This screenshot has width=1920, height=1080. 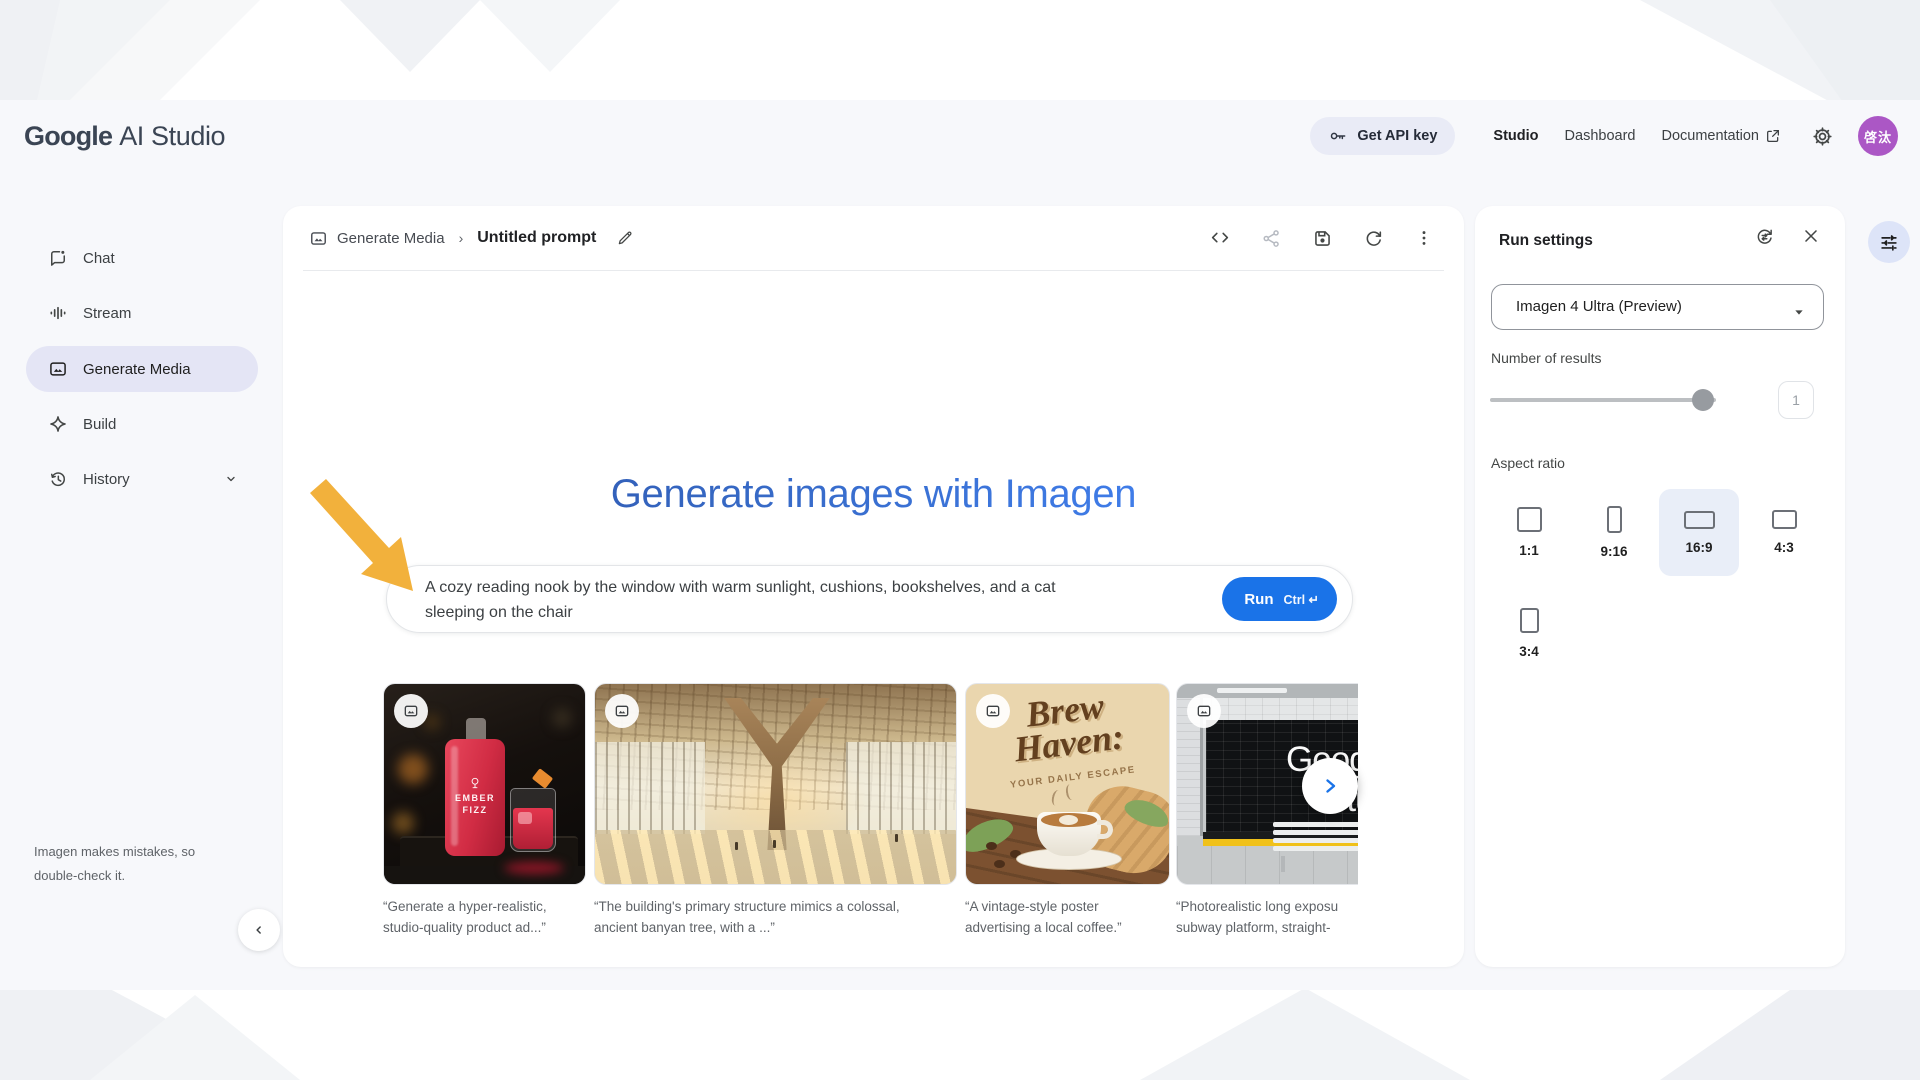 What do you see at coordinates (1787, 236) in the screenshot?
I see `run-settings-actions` at bounding box center [1787, 236].